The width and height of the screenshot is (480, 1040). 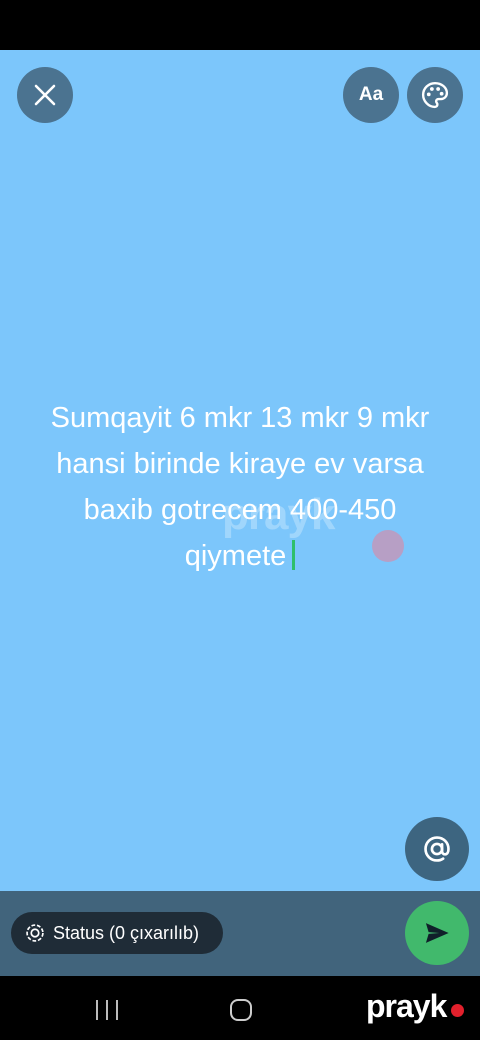 I want to click on watermark-dot, so click(x=388, y=546).